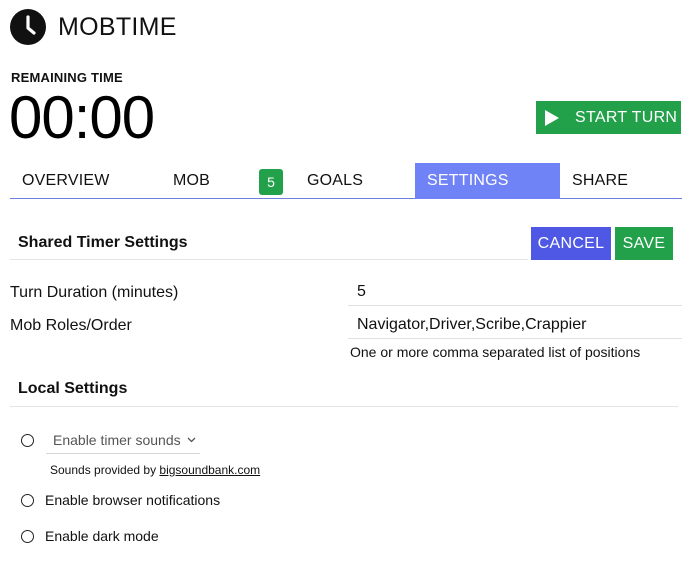 Image resolution: width=700 pixels, height=562 pixels. I want to click on shared-settings-header: Shared Timer Settings, so click(269, 243).